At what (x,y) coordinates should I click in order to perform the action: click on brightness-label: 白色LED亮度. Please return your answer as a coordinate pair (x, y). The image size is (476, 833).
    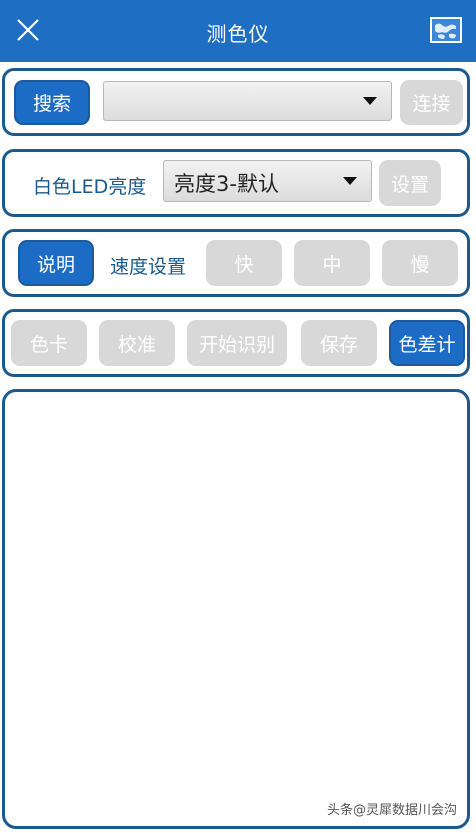
    Looking at the image, I should click on (90, 187).